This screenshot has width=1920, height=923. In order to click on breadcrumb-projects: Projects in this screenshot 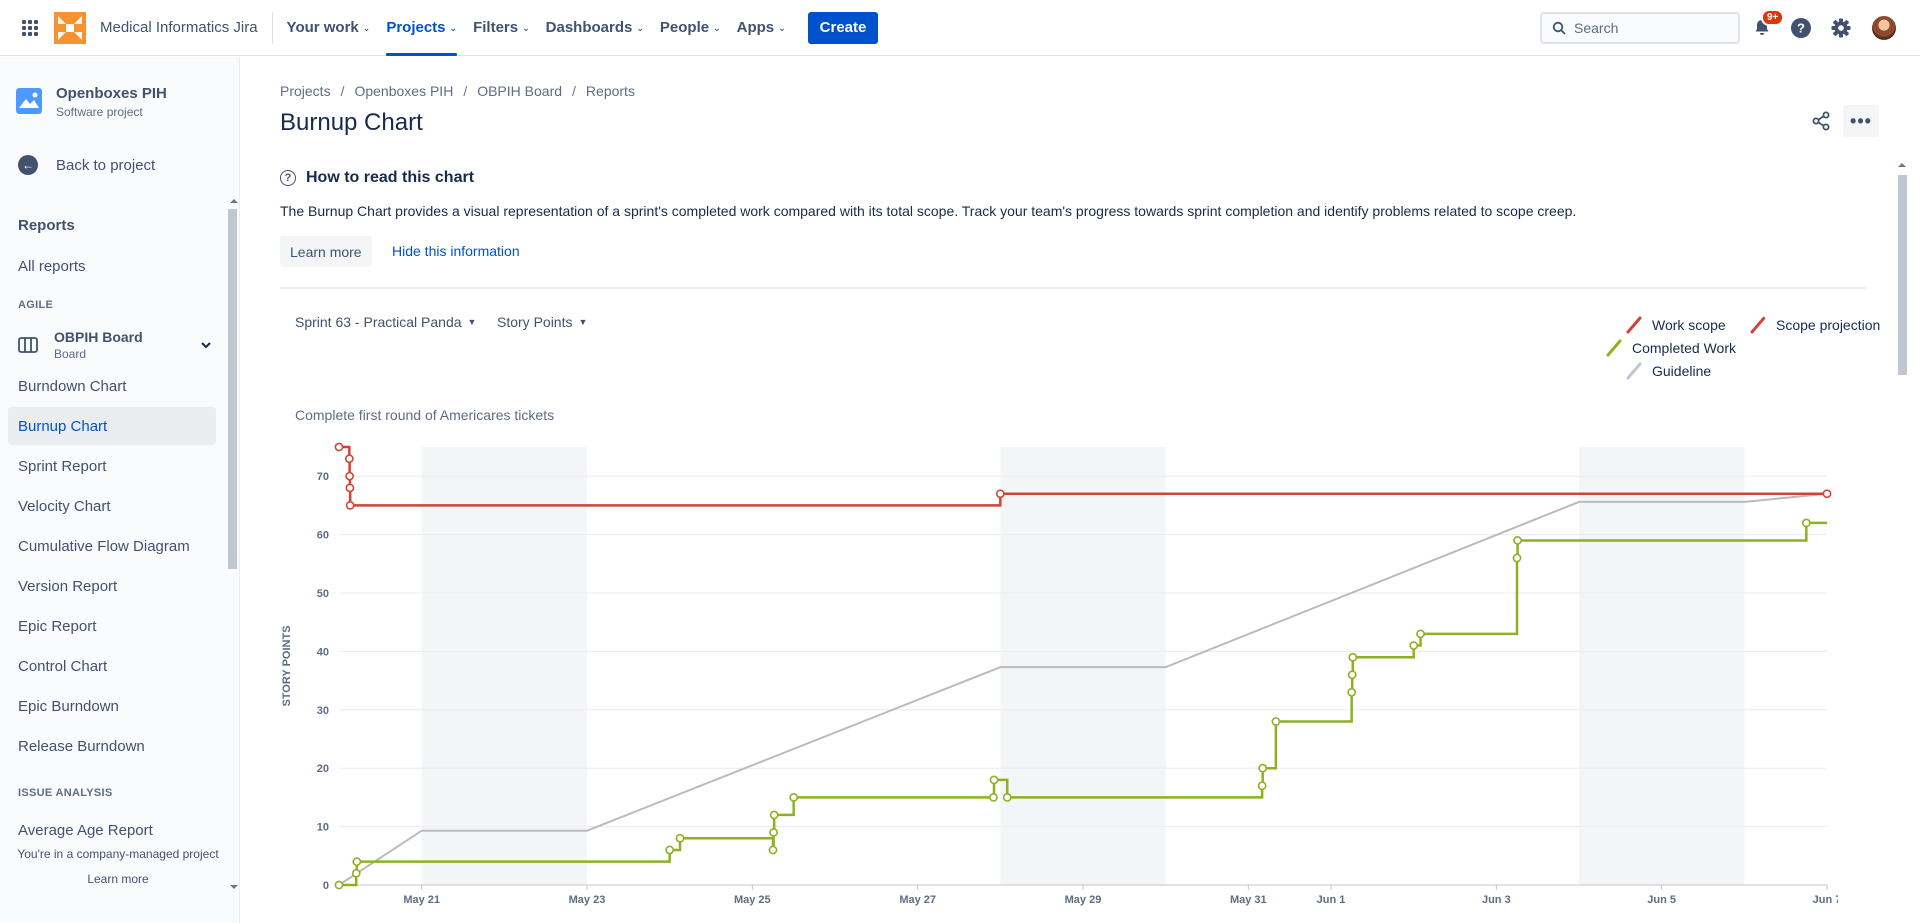, I will do `click(305, 91)`.